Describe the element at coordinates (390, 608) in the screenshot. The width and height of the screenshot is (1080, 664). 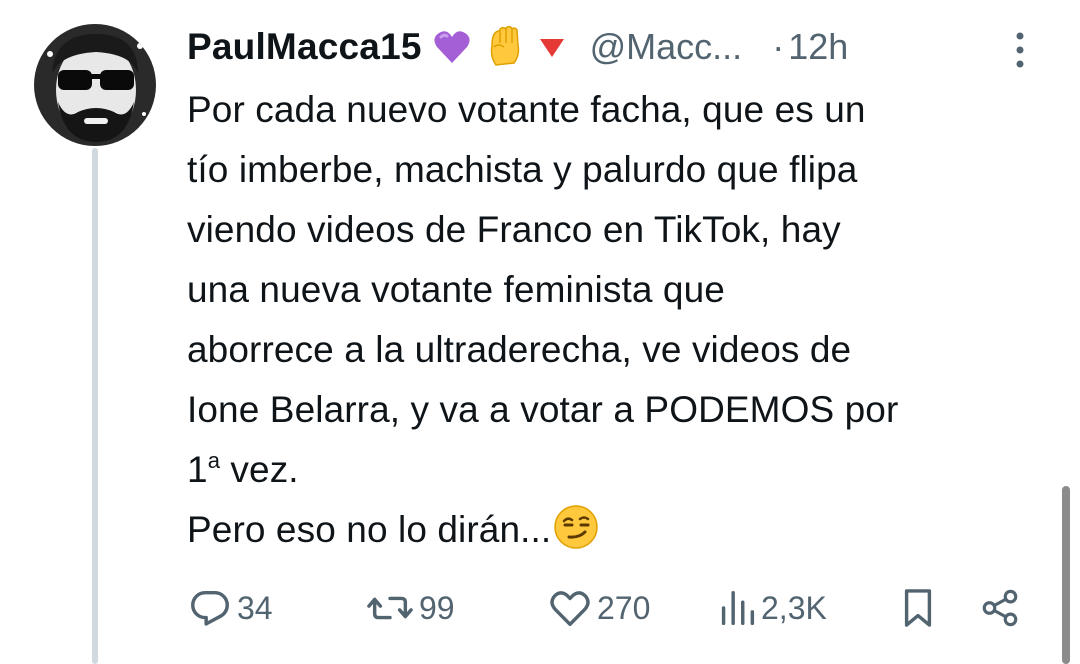
I see `retweet-icon` at that location.